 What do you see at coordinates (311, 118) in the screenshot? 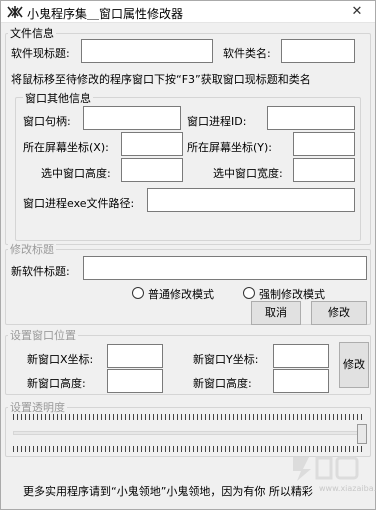
I see `process-id-field` at bounding box center [311, 118].